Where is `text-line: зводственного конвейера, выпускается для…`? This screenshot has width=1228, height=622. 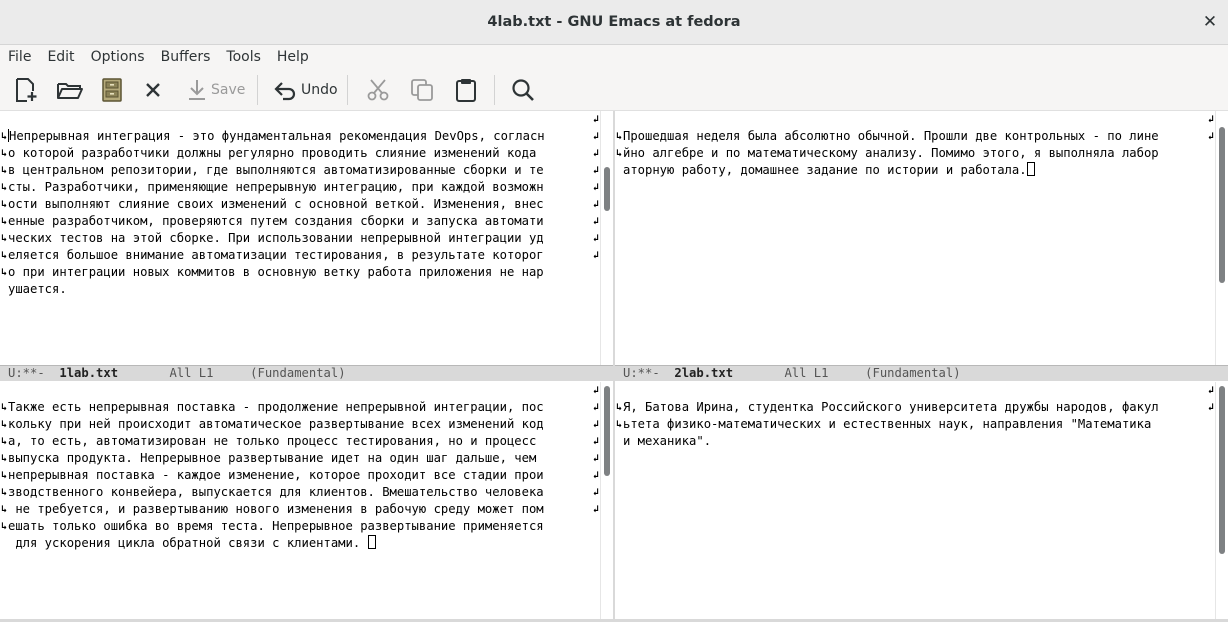 text-line: зводственного конвейера, выпускается для… is located at coordinates (276, 492).